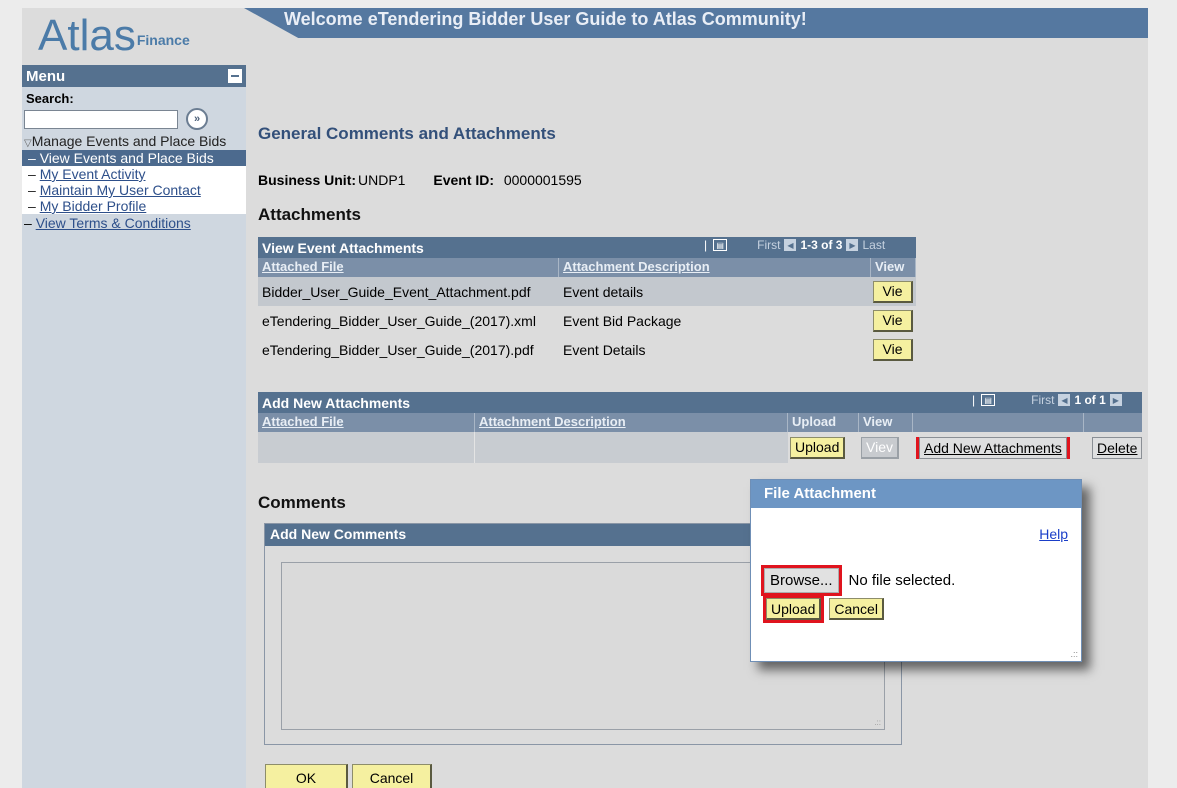  Describe the element at coordinates (877, 722) in the screenshot. I see `resize-grip-icon: .::` at that location.